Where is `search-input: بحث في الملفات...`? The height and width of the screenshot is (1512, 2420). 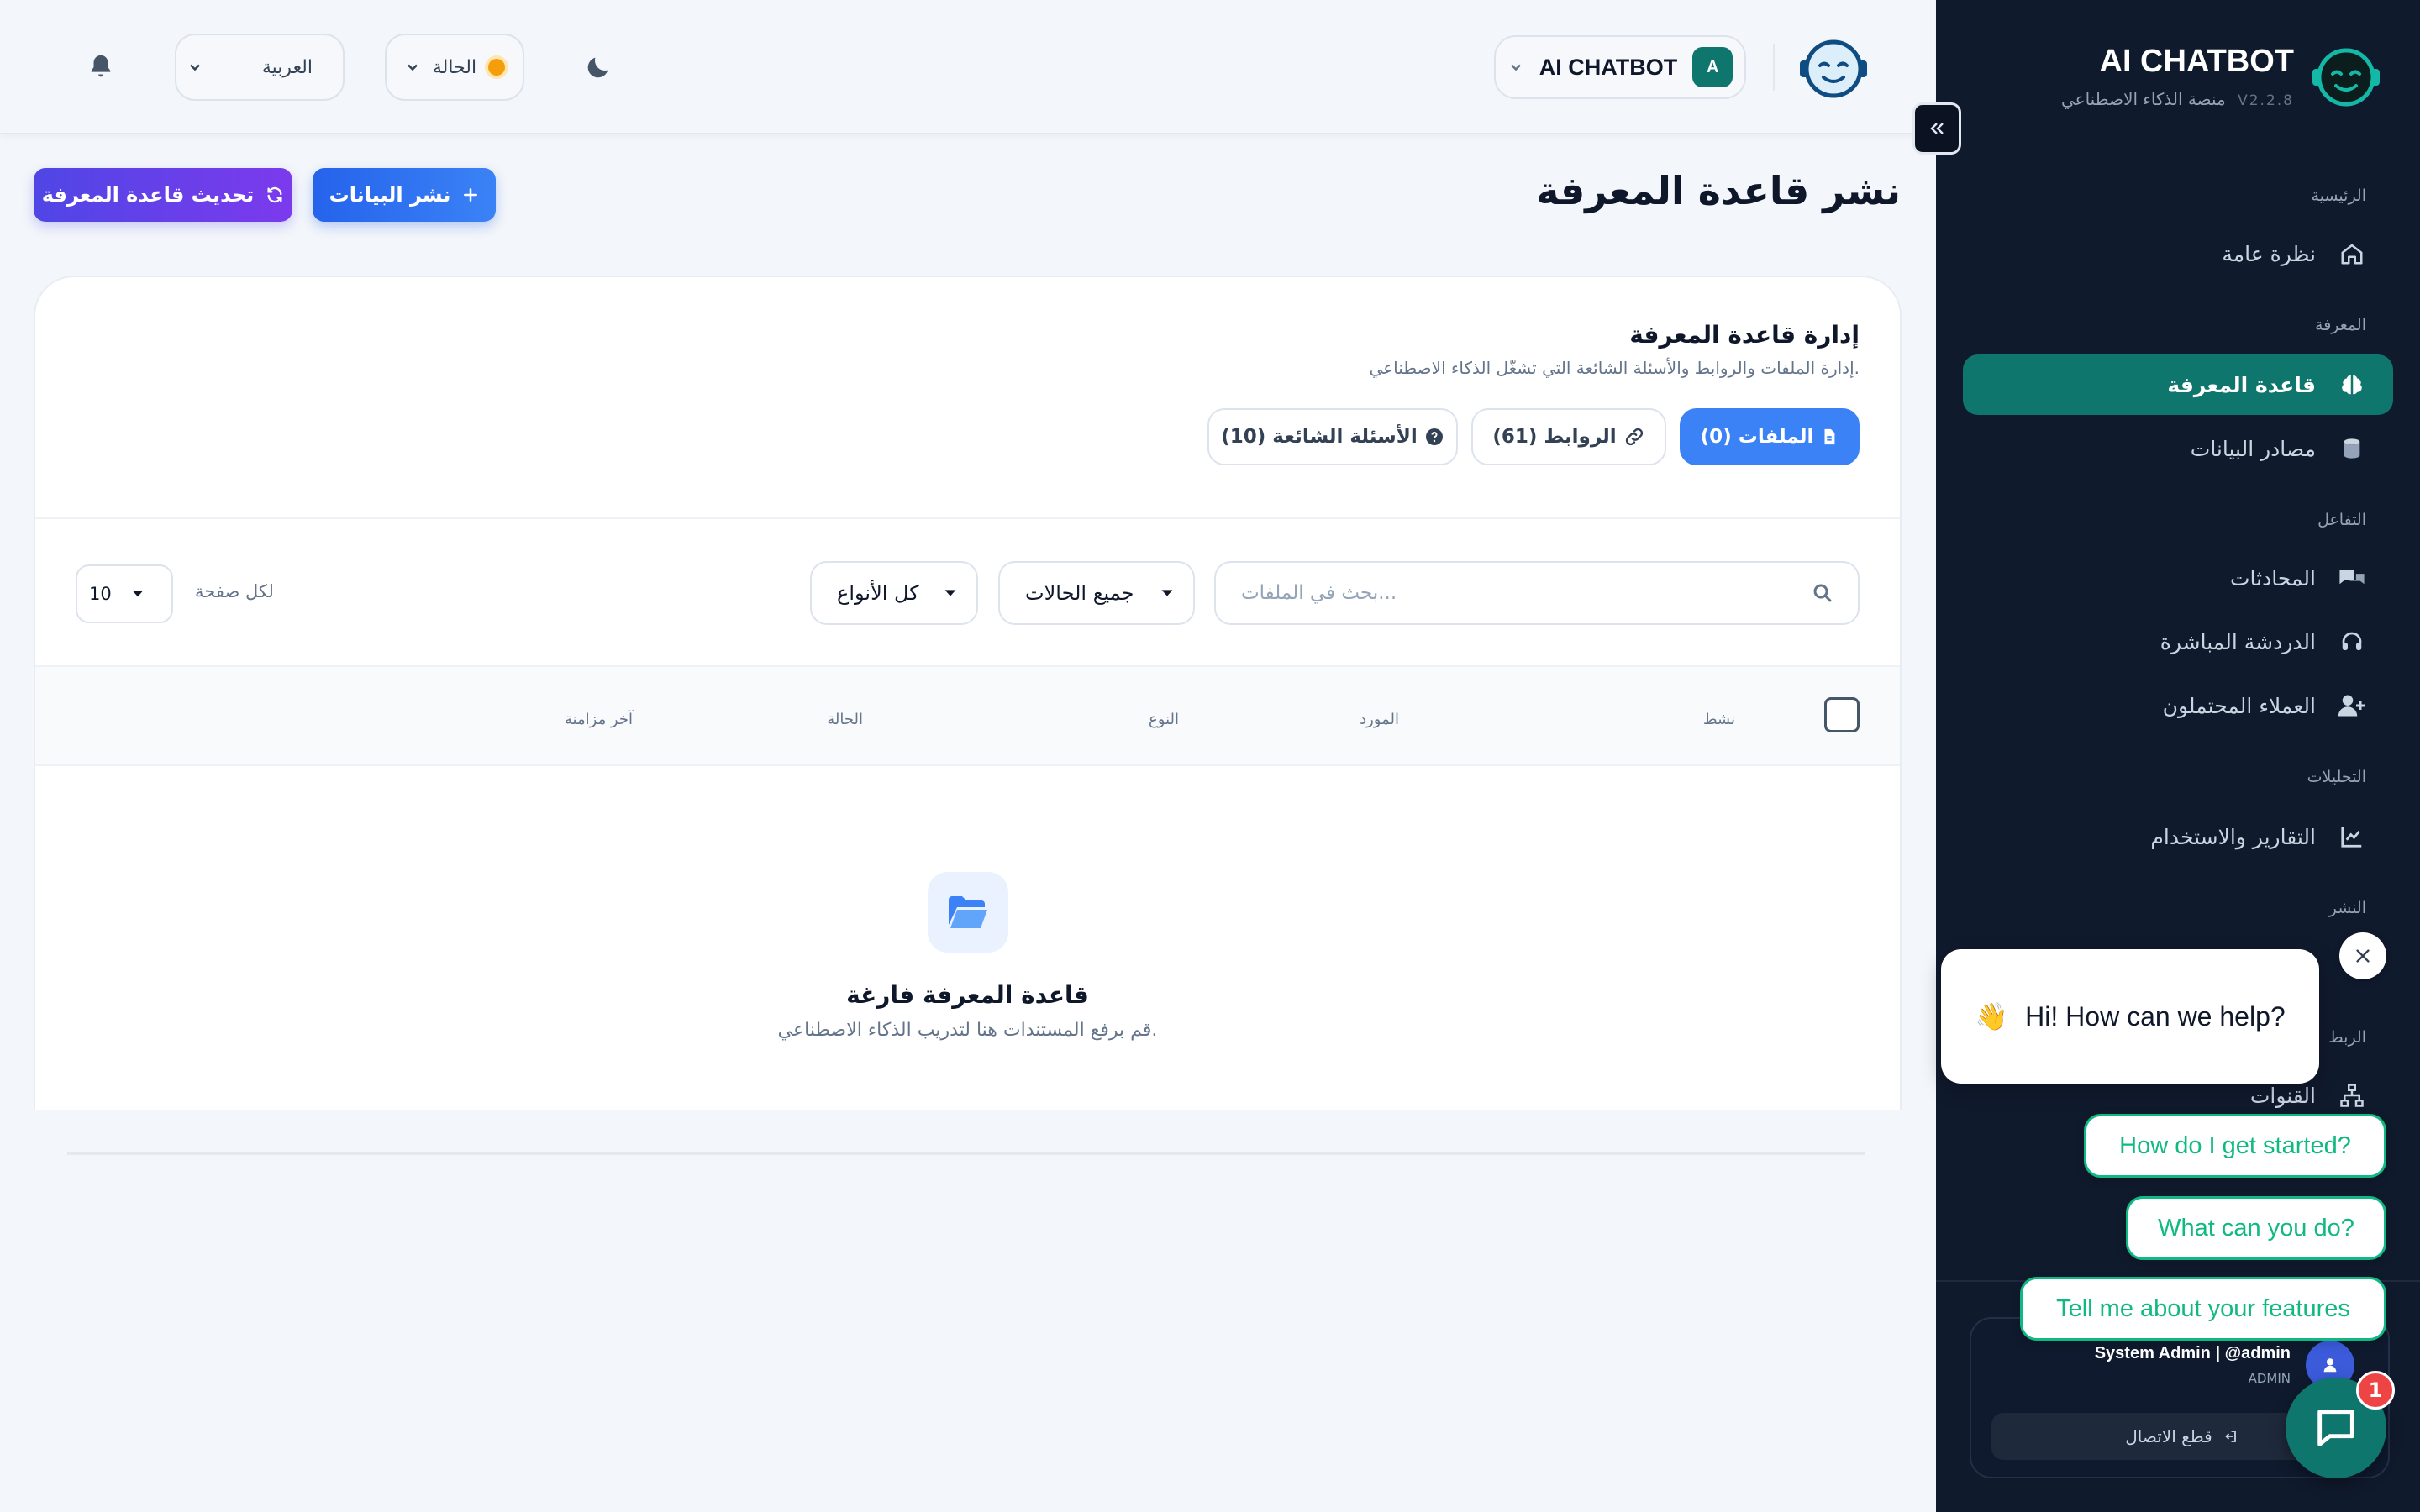 search-input: بحث في الملفات... is located at coordinates (1537, 593).